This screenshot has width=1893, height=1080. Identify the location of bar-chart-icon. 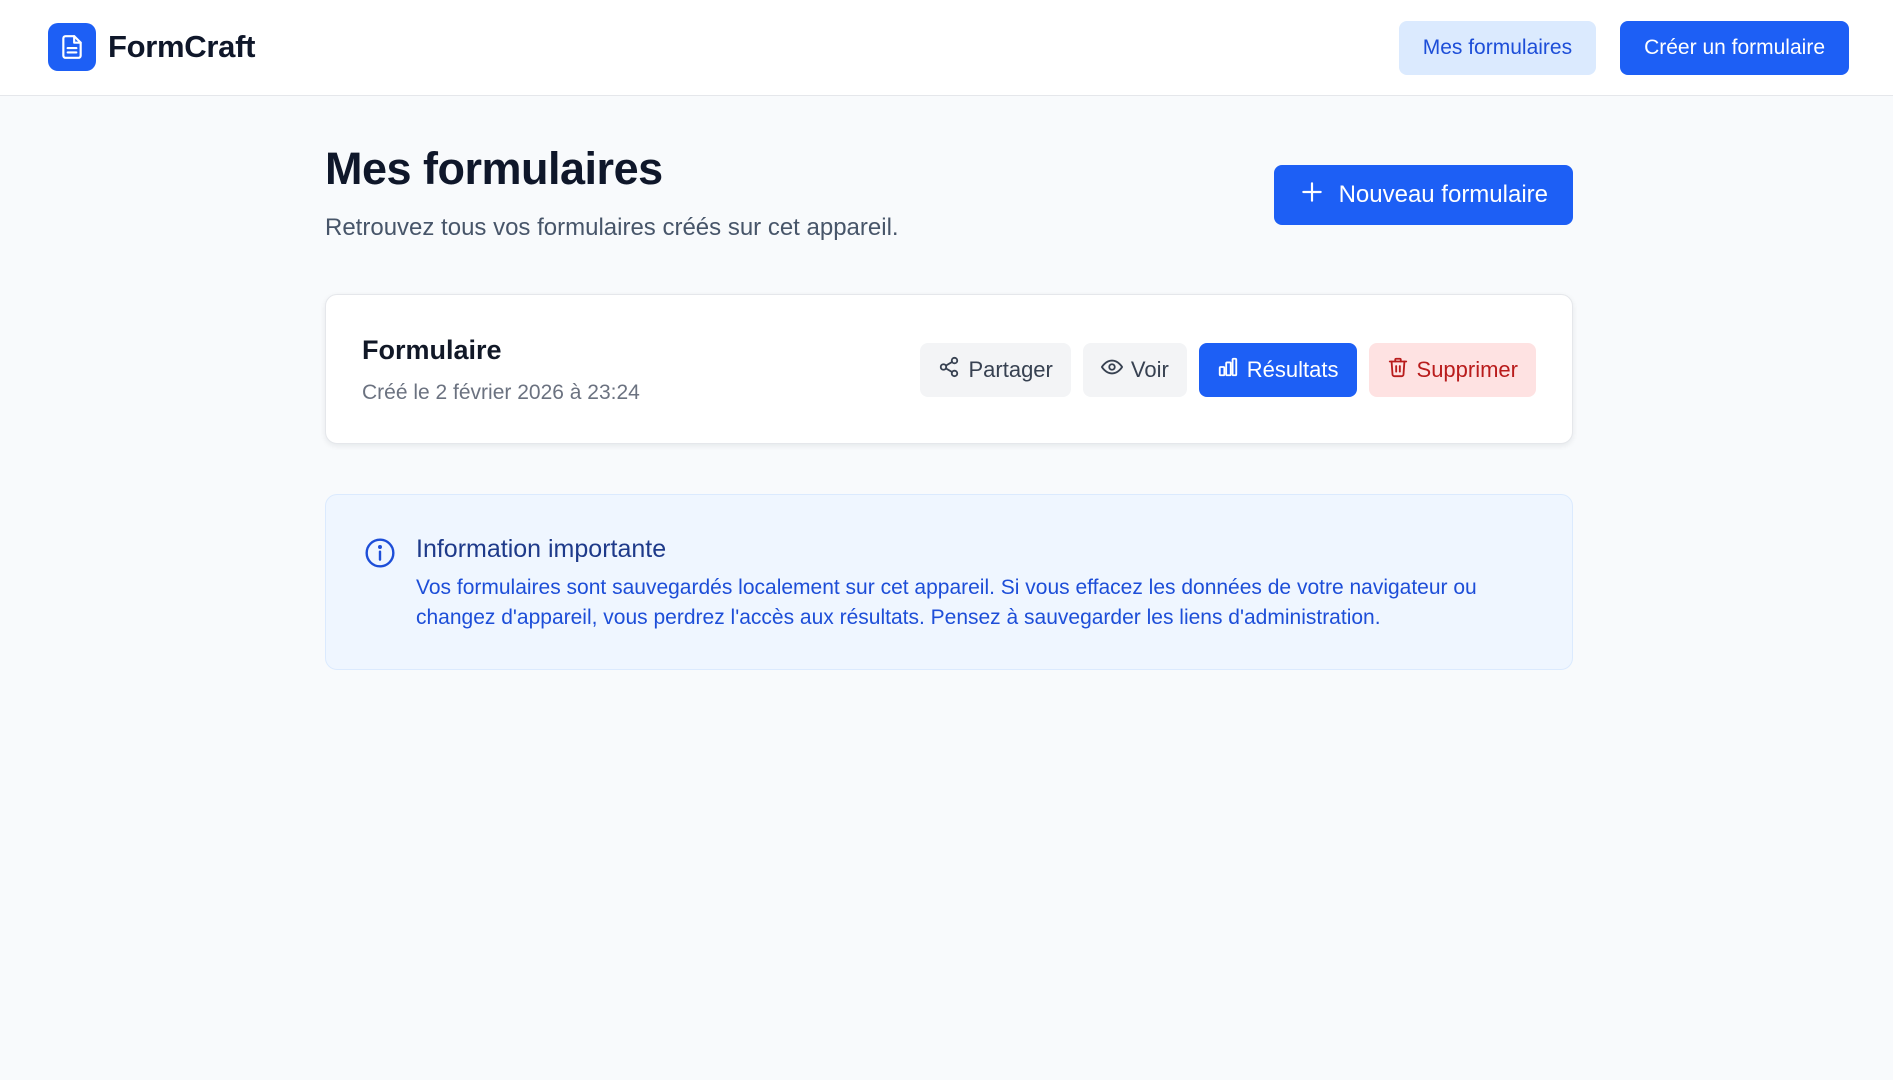
(1228, 370).